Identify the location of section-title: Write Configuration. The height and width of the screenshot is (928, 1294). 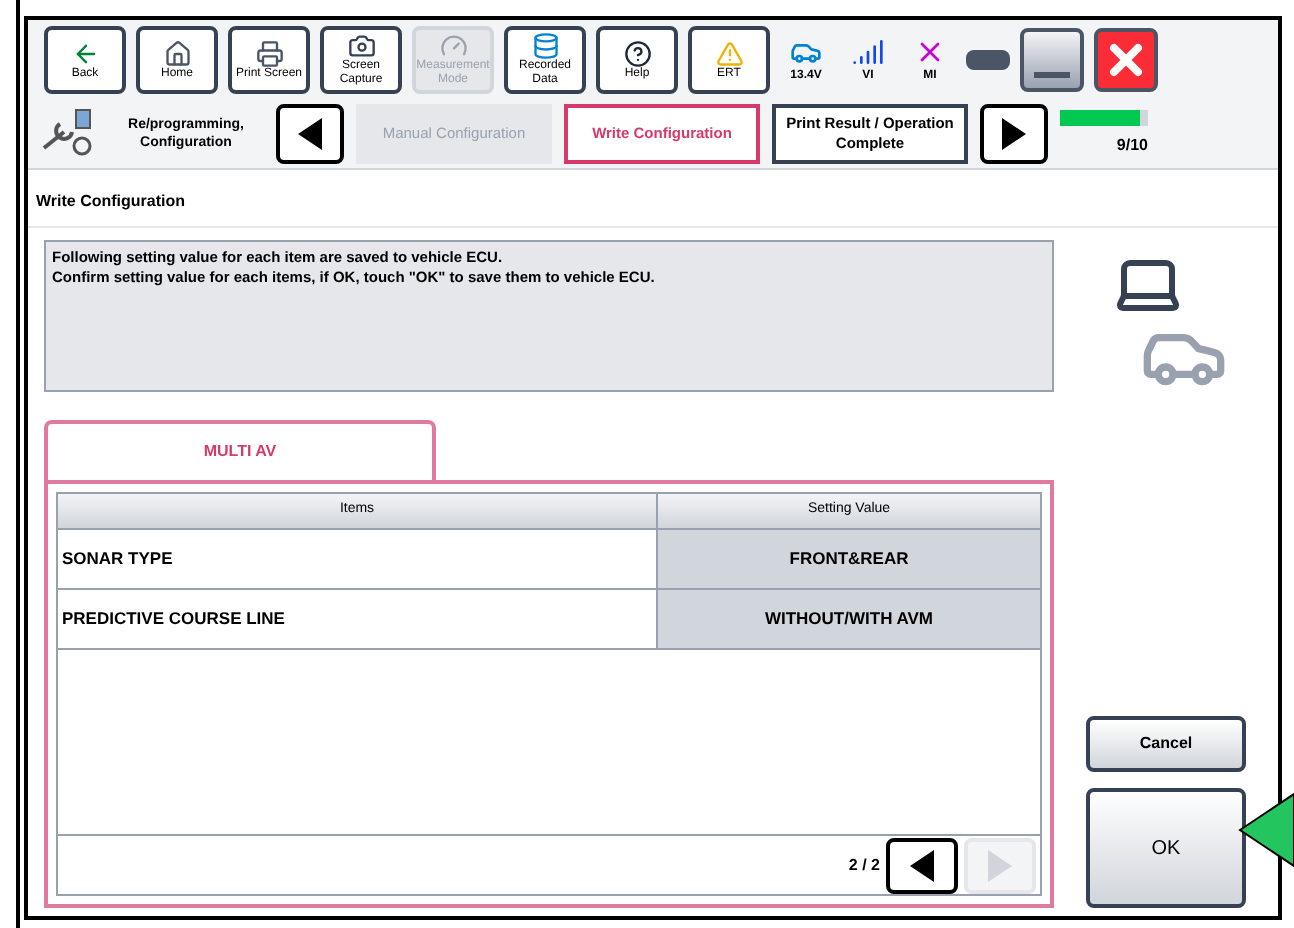
(111, 201).